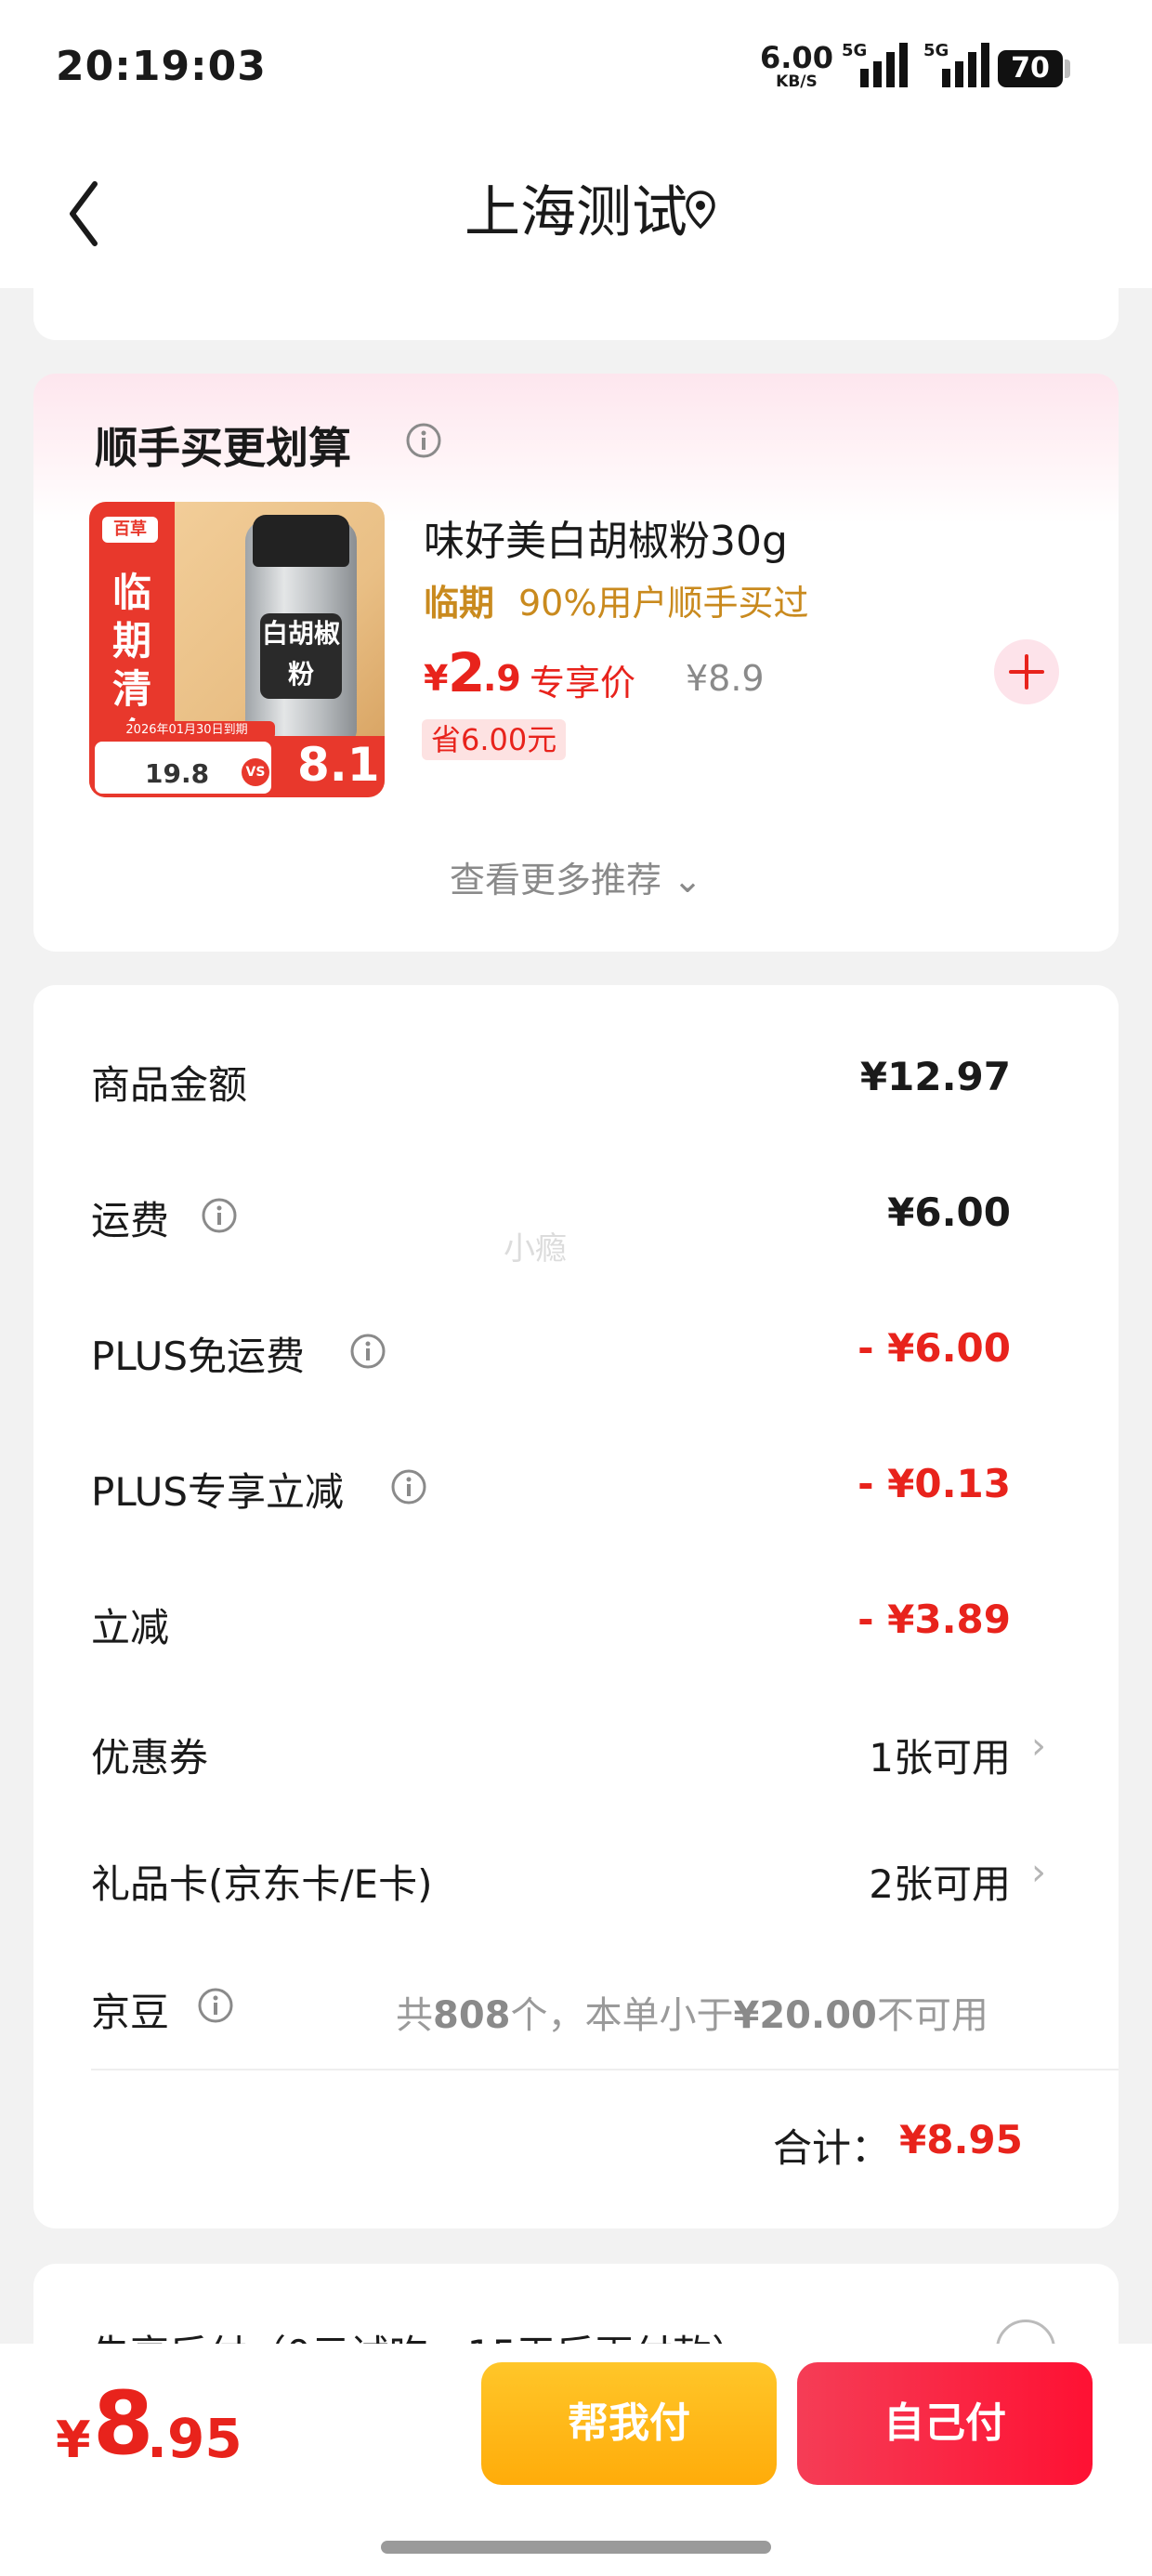 This screenshot has width=1152, height=2576. Describe the element at coordinates (1067, 68) in the screenshot. I see `battery-tip` at that location.